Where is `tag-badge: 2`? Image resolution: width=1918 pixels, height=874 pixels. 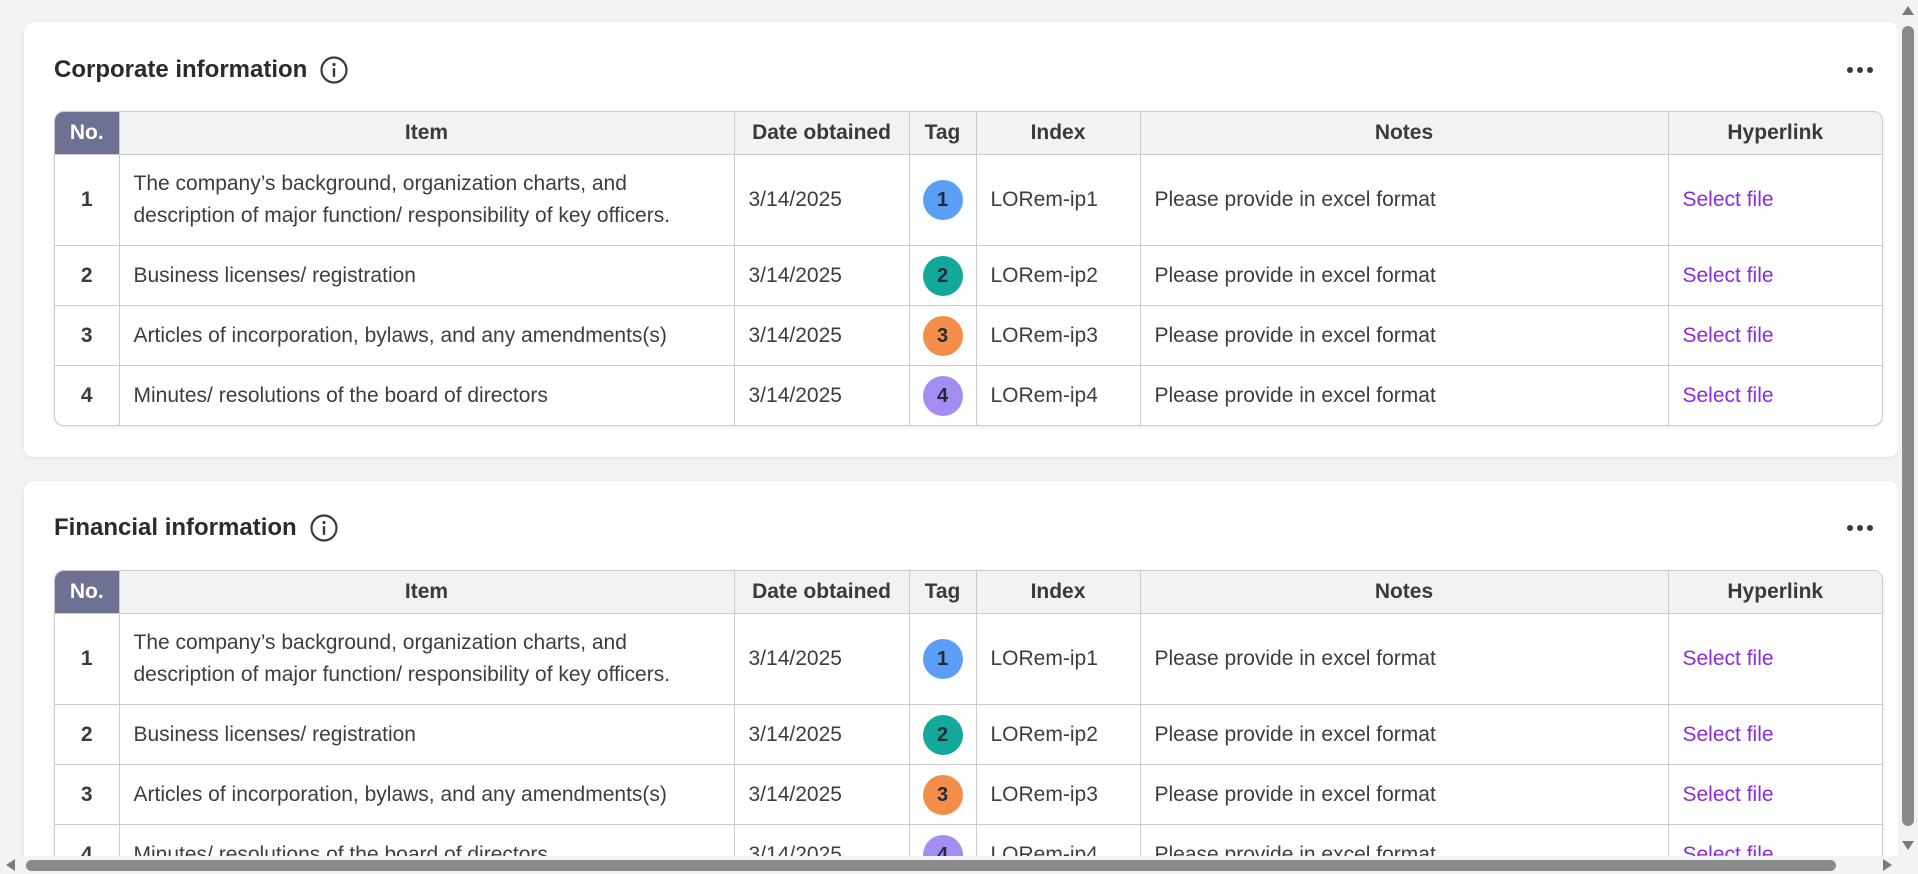
tag-badge: 2 is located at coordinates (942, 734).